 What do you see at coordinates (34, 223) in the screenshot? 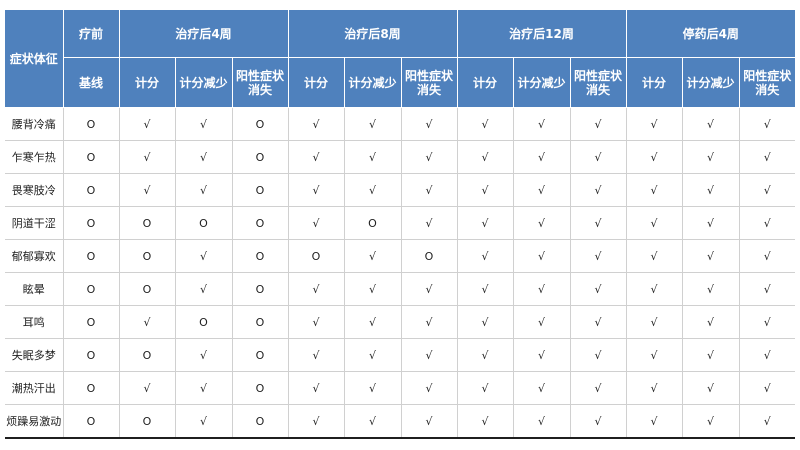
I see `symptom-name: 阴道干涩` at bounding box center [34, 223].